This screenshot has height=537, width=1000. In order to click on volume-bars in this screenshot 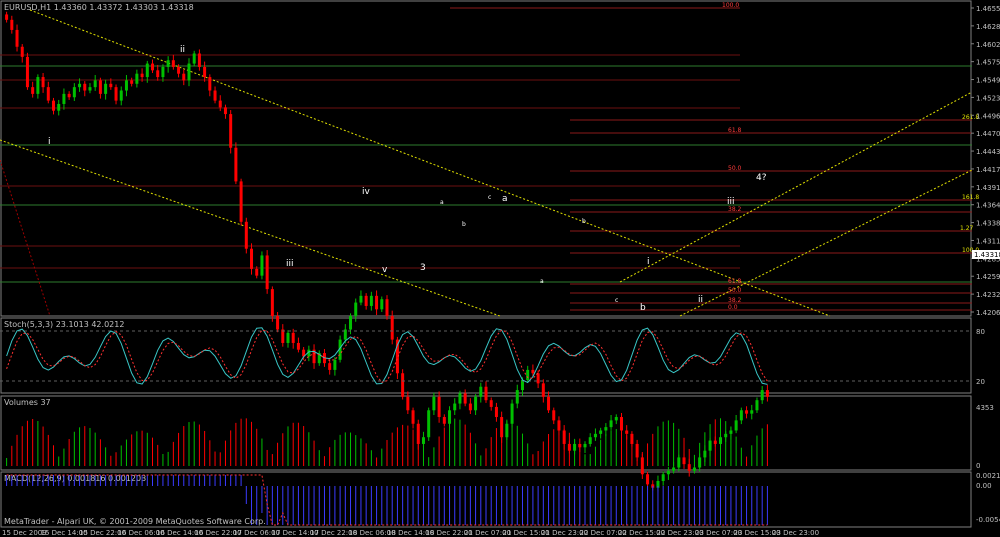, I will do `click(387, 442)`.